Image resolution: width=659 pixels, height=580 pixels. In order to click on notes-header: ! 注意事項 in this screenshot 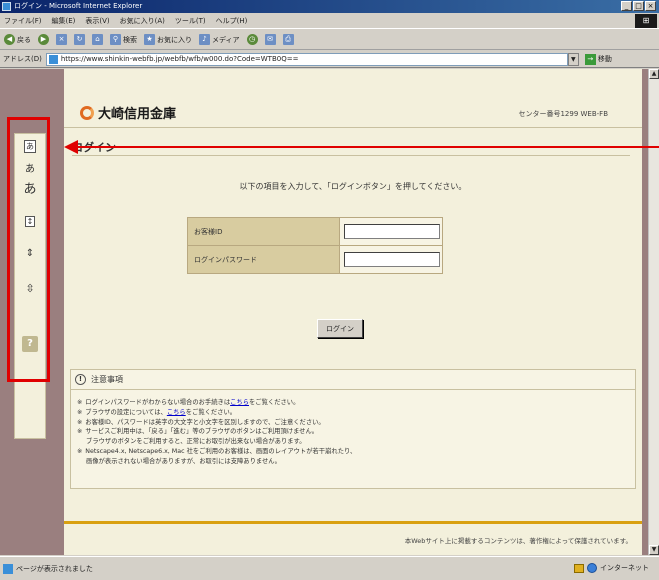, I will do `click(353, 380)`.